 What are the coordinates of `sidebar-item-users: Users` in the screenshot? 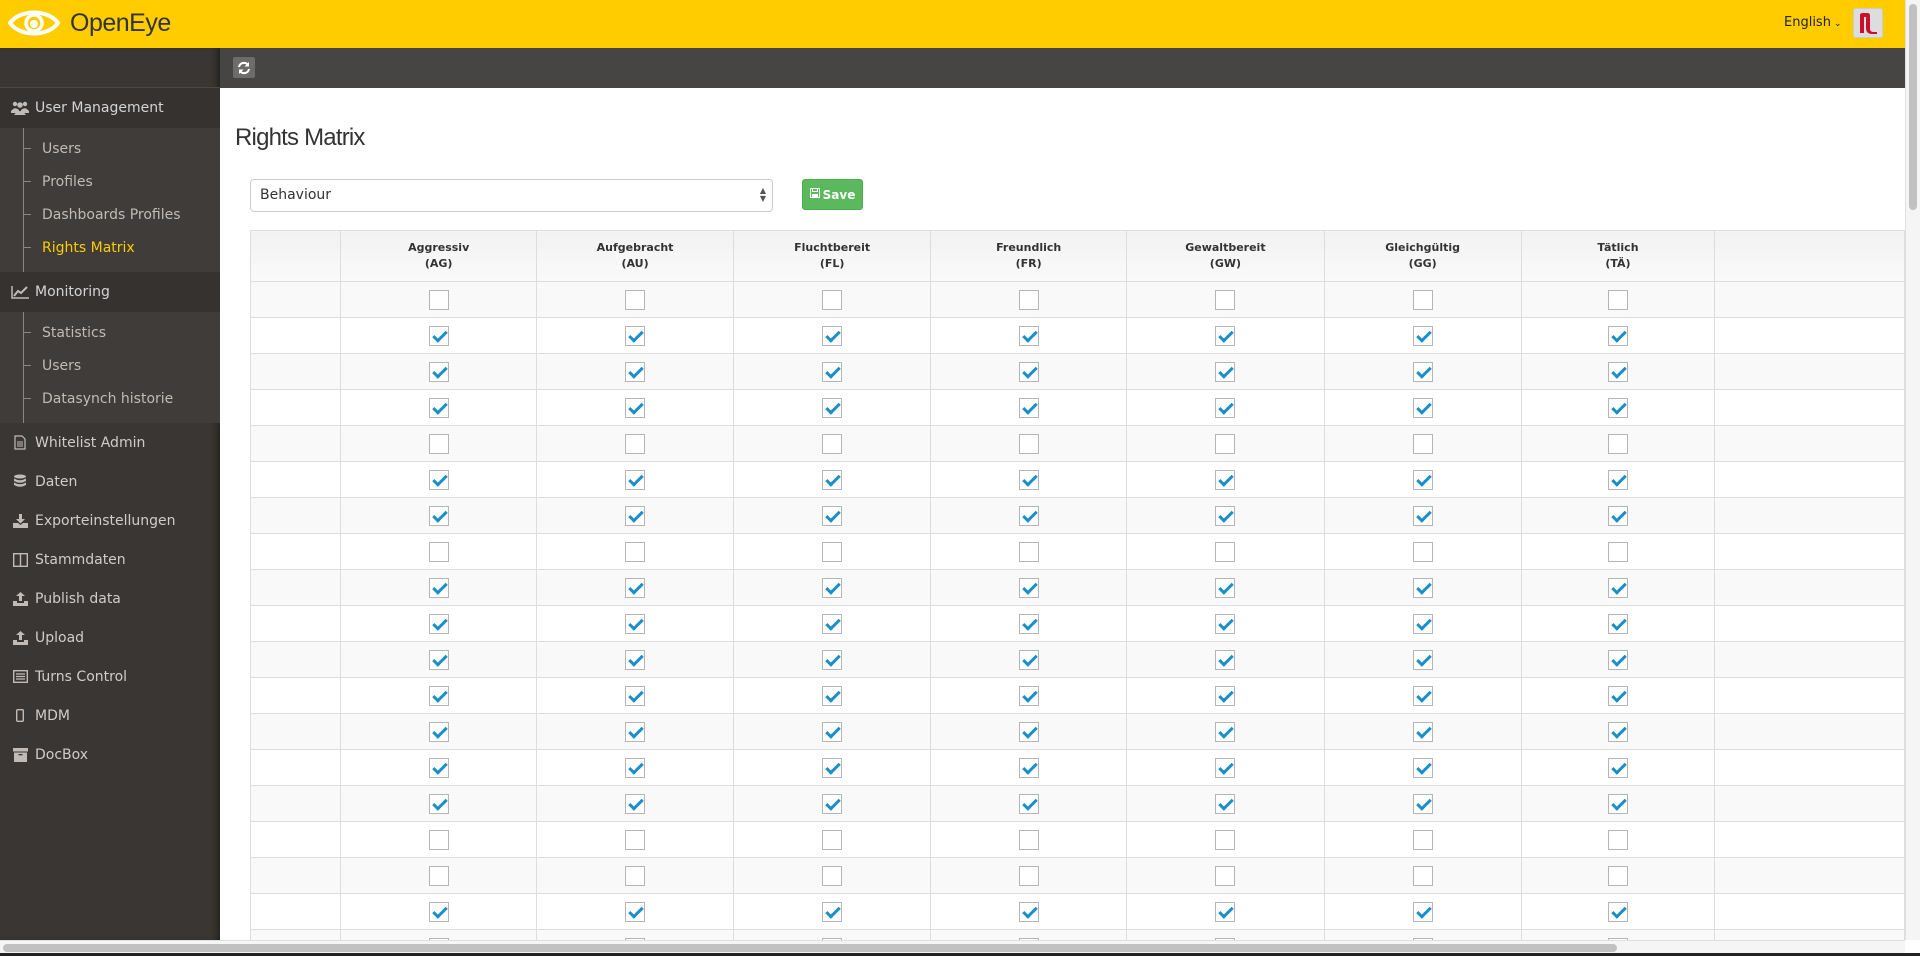 It's located at (110, 148).